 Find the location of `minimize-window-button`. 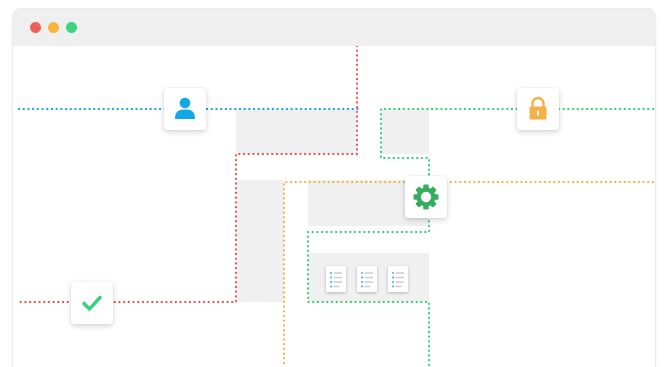

minimize-window-button is located at coordinates (53, 27).